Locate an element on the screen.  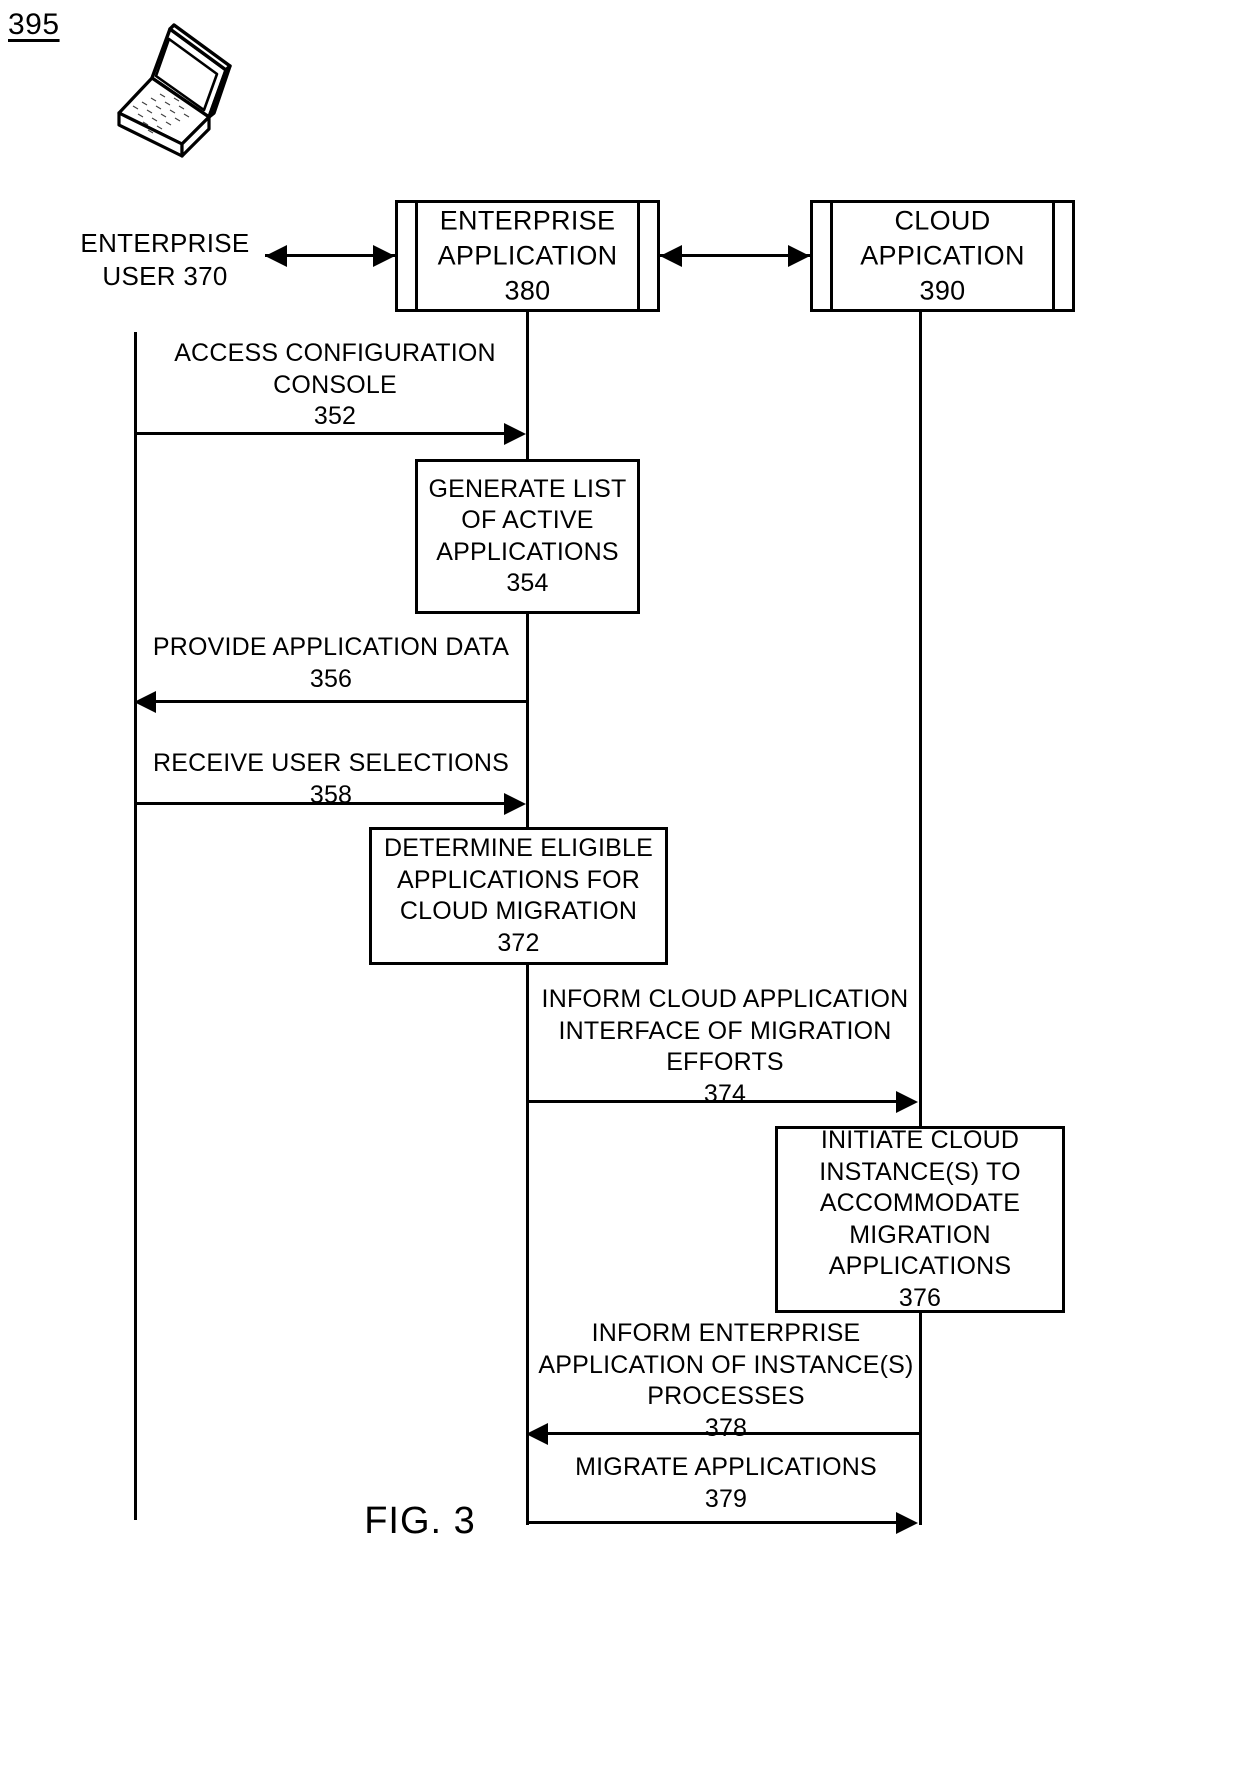
process-label-354: GENERATE LIST OF ACTIVE APPLICATIONS 354 is located at coordinates (527, 536).